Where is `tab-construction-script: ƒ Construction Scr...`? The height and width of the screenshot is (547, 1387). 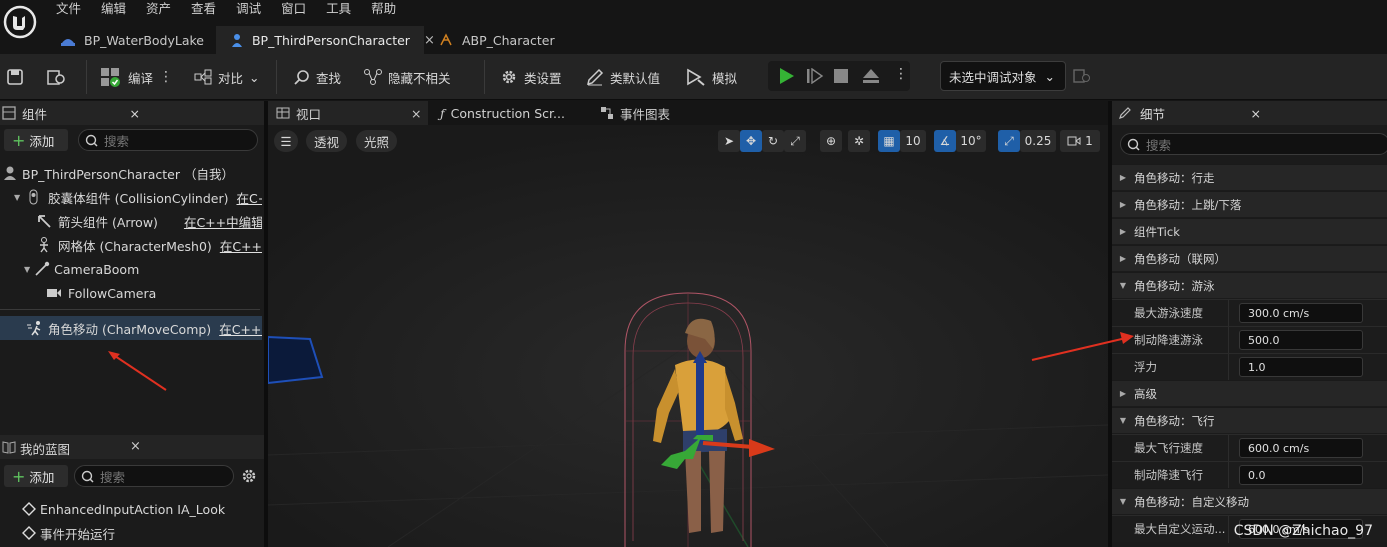 tab-construction-script: ƒ Construction Scr... is located at coordinates (512, 113).